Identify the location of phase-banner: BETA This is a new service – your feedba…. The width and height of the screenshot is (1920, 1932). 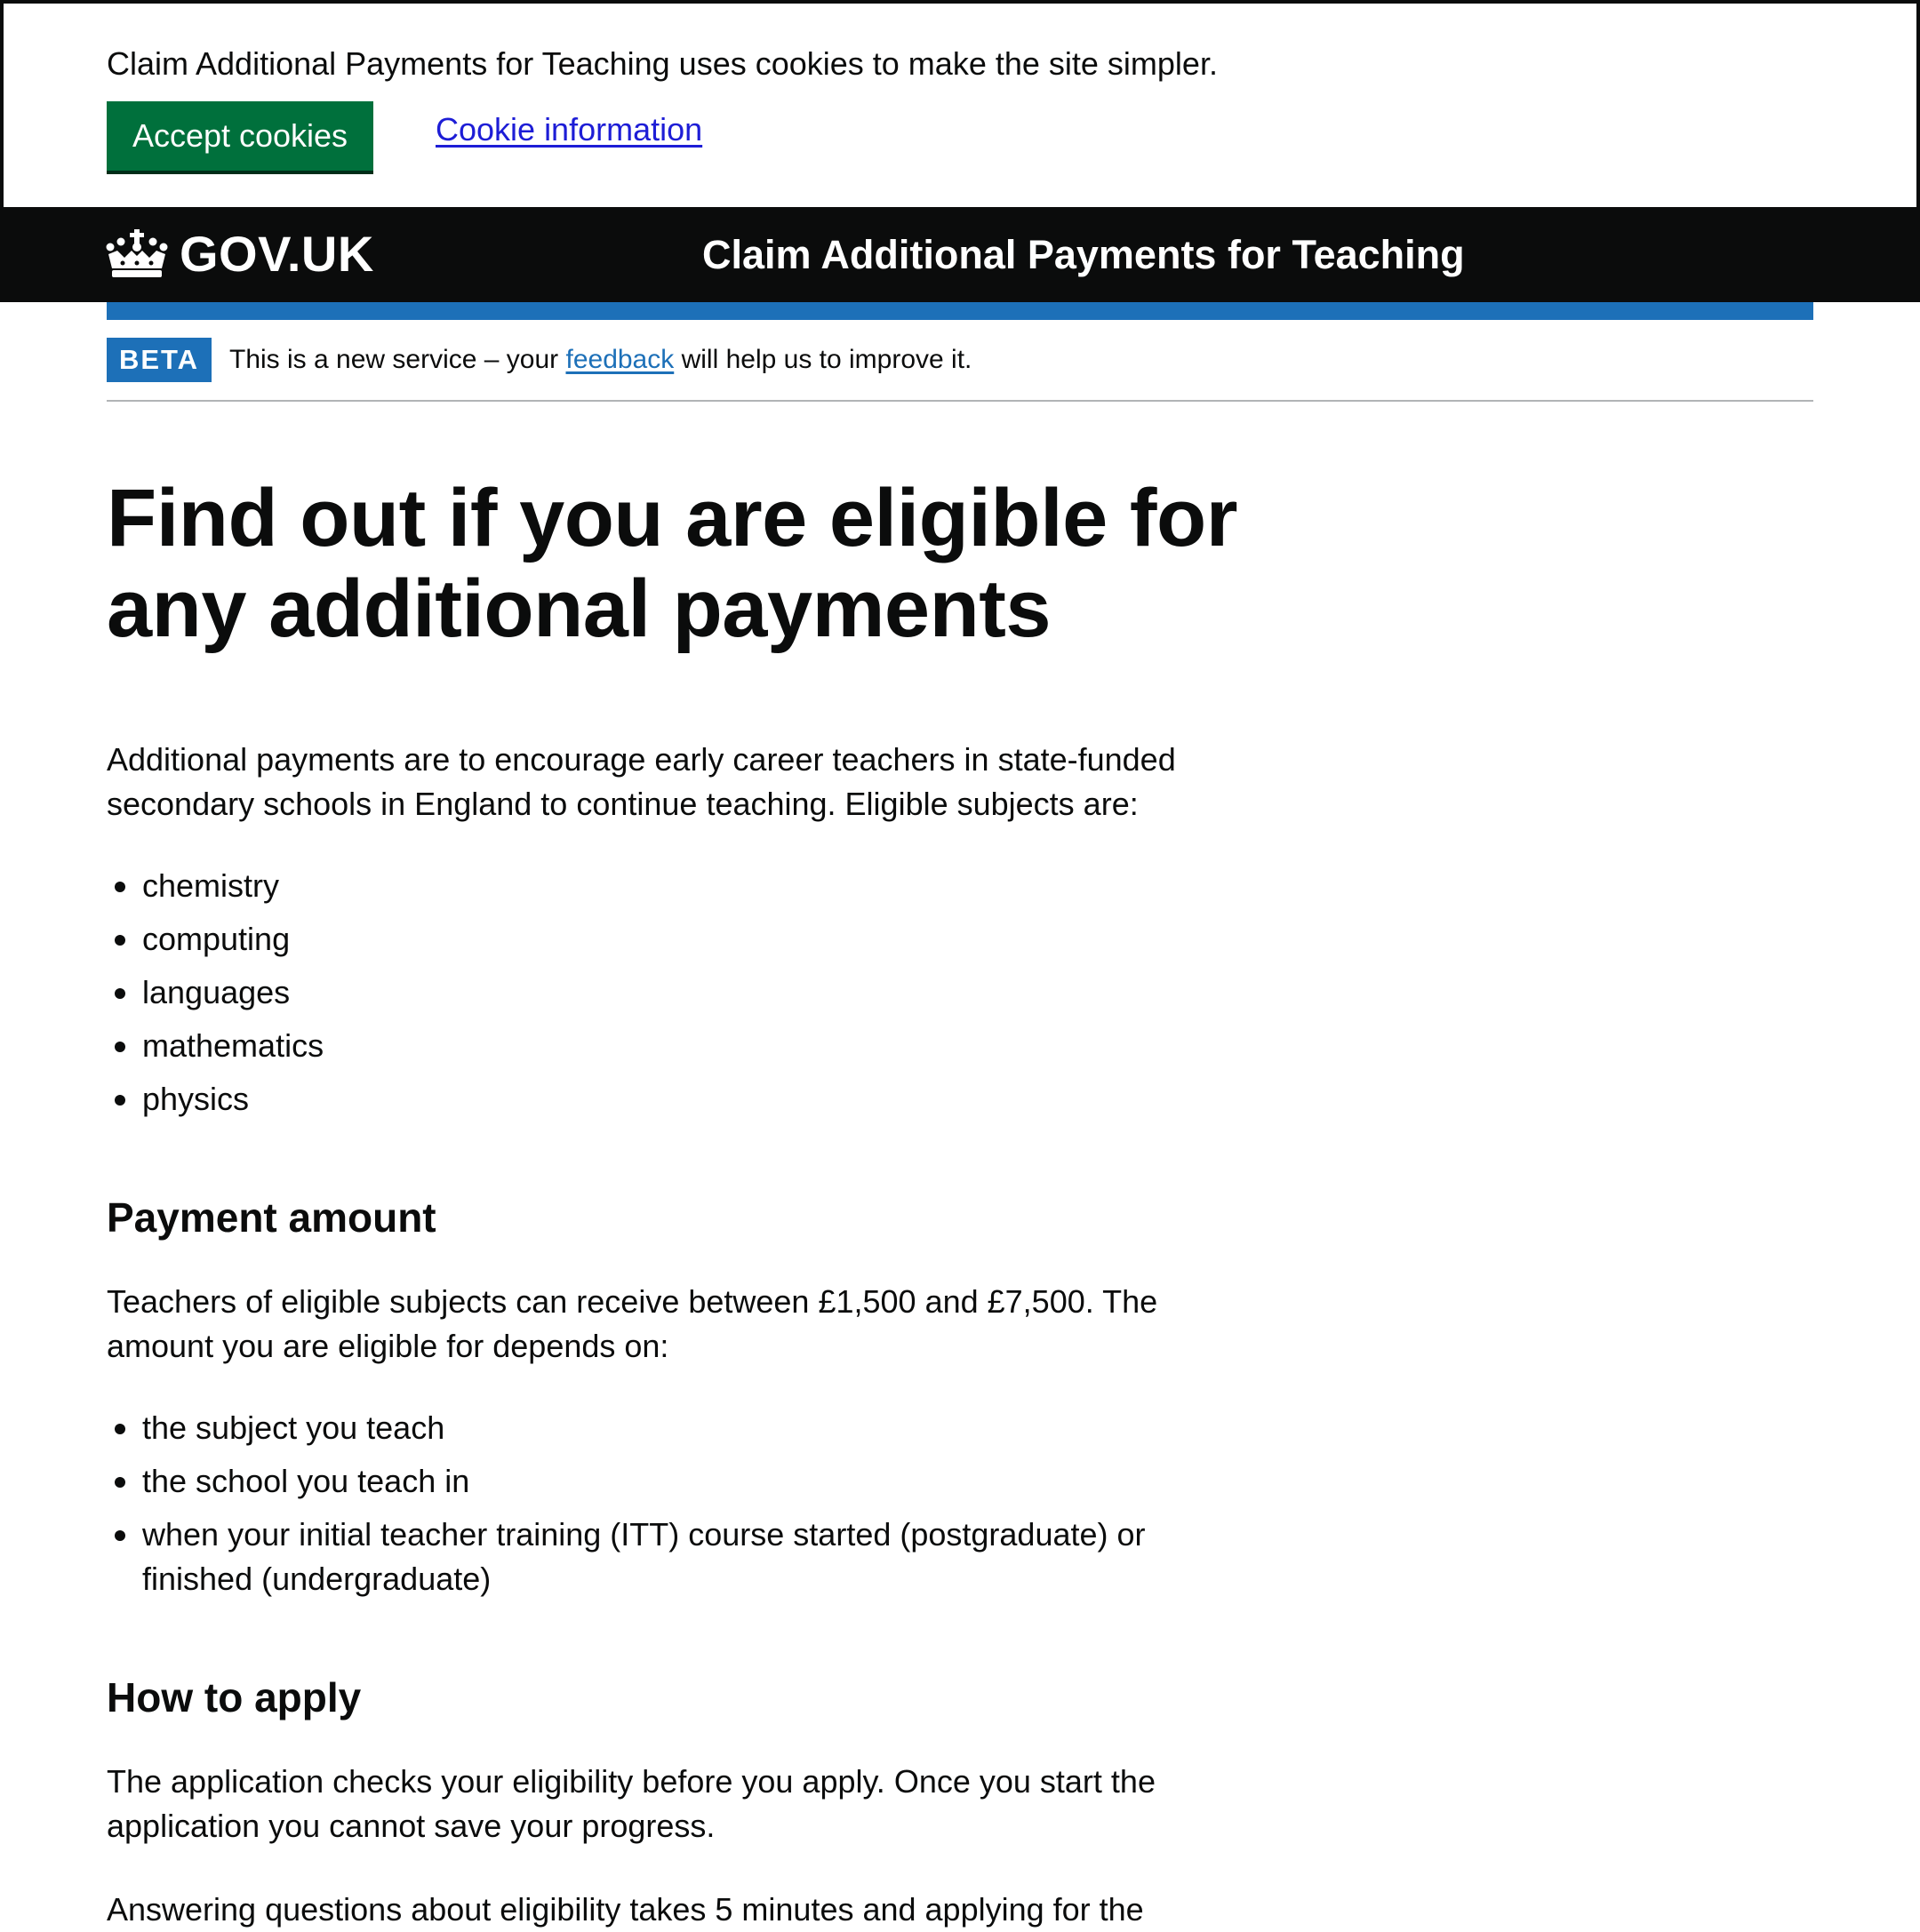
(960, 361).